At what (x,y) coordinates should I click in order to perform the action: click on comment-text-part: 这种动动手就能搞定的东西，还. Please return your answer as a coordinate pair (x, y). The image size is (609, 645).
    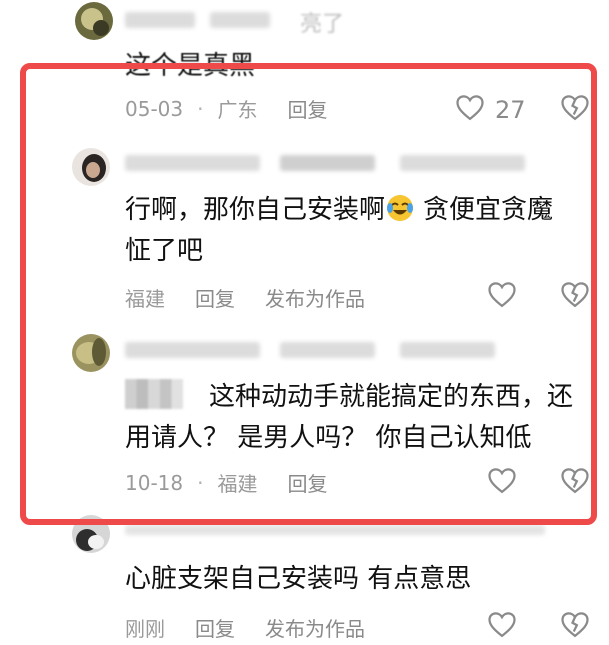
    Looking at the image, I should click on (391, 397).